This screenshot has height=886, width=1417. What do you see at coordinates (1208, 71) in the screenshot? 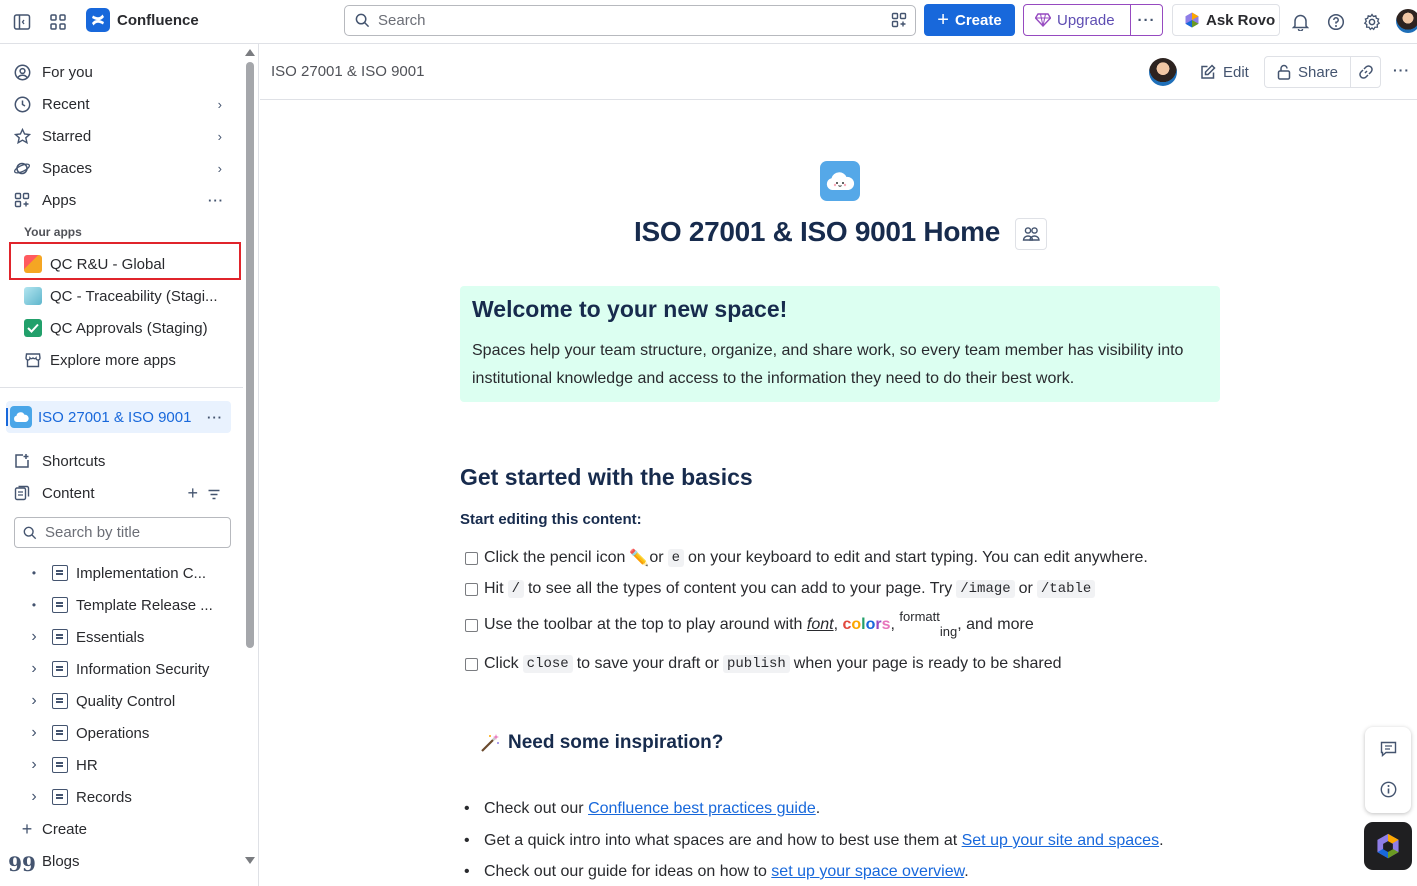
I see `pencil-icon` at bounding box center [1208, 71].